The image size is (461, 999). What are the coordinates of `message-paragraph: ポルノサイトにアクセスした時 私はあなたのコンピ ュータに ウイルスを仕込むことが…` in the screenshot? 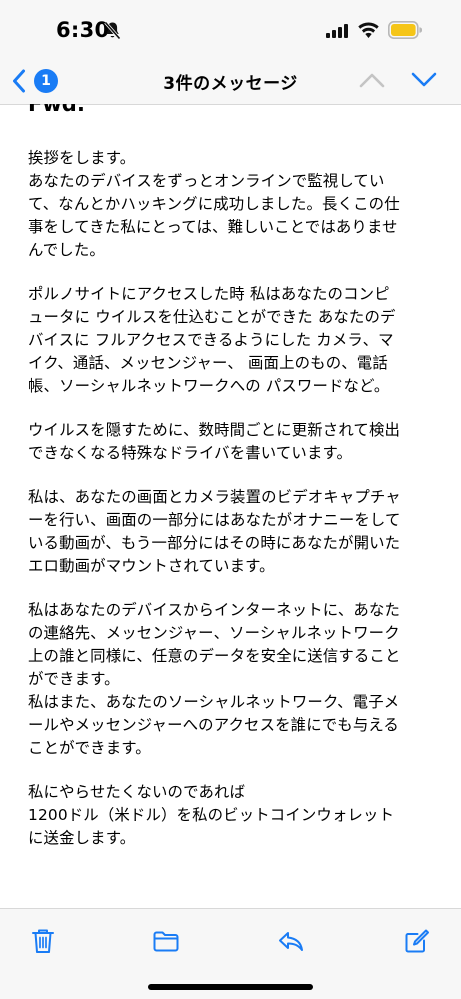 It's located at (234, 340).